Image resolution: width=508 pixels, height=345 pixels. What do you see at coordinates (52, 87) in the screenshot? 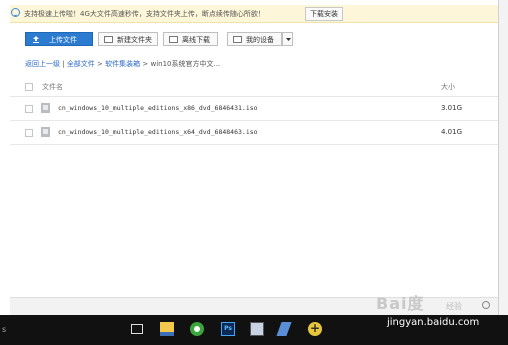
I see `column-header-name: 文件名` at bounding box center [52, 87].